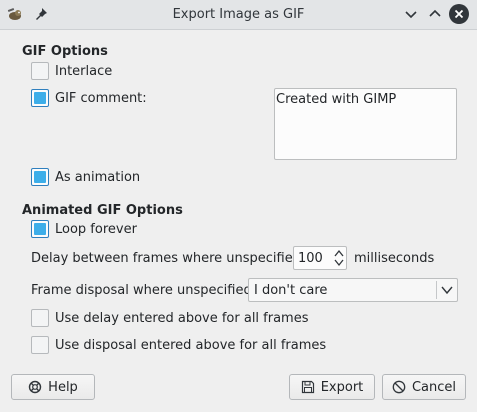 Image resolution: width=477 pixels, height=412 pixels. What do you see at coordinates (307, 387) in the screenshot?
I see `save-icon` at bounding box center [307, 387].